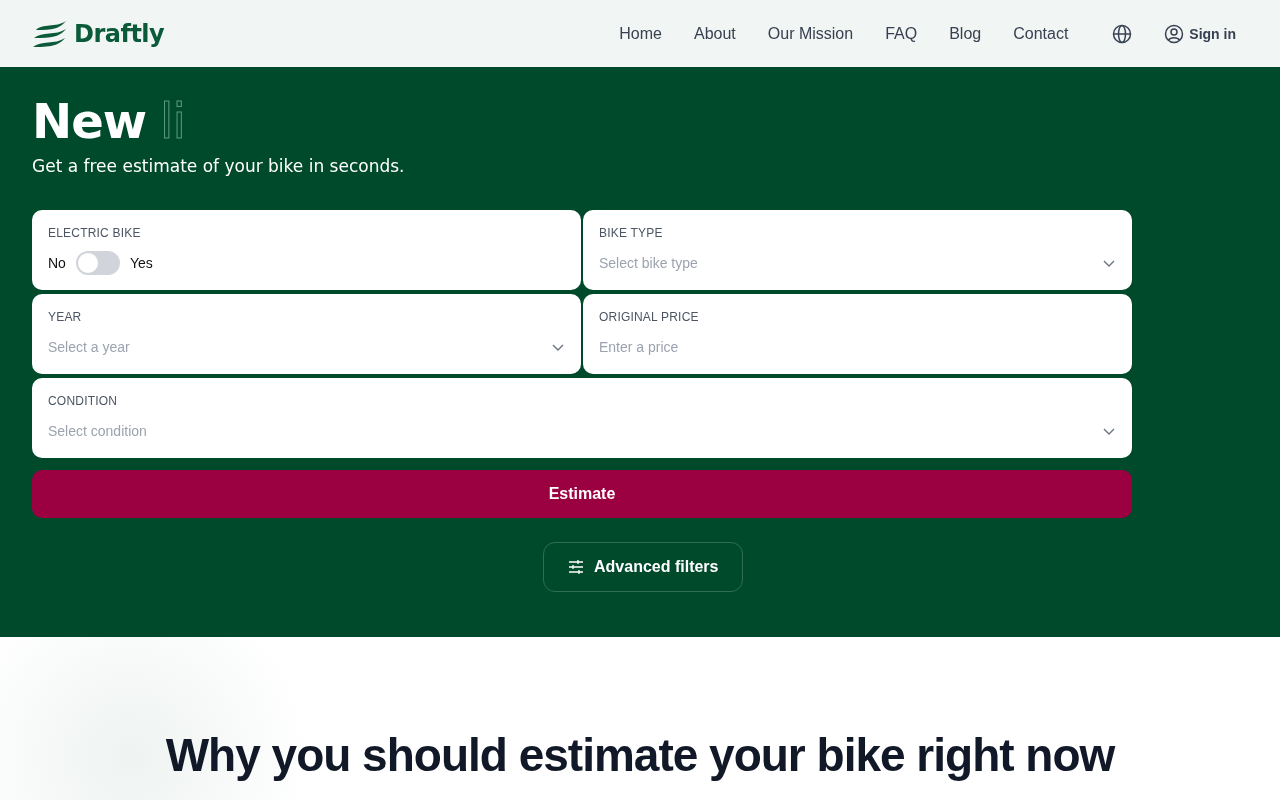 The width and height of the screenshot is (1280, 800). What do you see at coordinates (57, 263) in the screenshot?
I see `toggle-label: No` at bounding box center [57, 263].